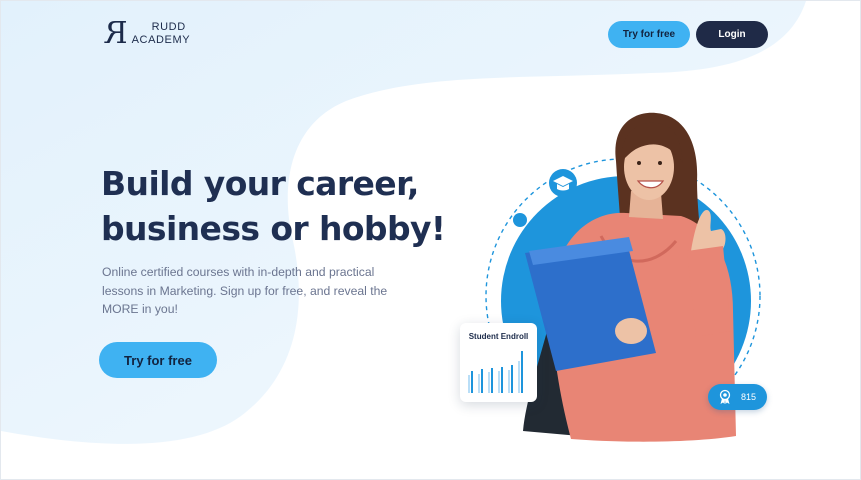  What do you see at coordinates (168, 27) in the screenshot?
I see `logo-line-1: RUDD` at bounding box center [168, 27].